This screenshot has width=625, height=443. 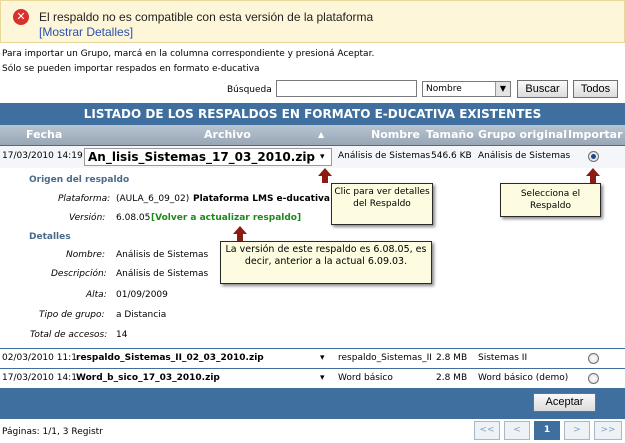 What do you see at coordinates (87, 218) in the screenshot?
I see `version-label: Versión:` at bounding box center [87, 218].